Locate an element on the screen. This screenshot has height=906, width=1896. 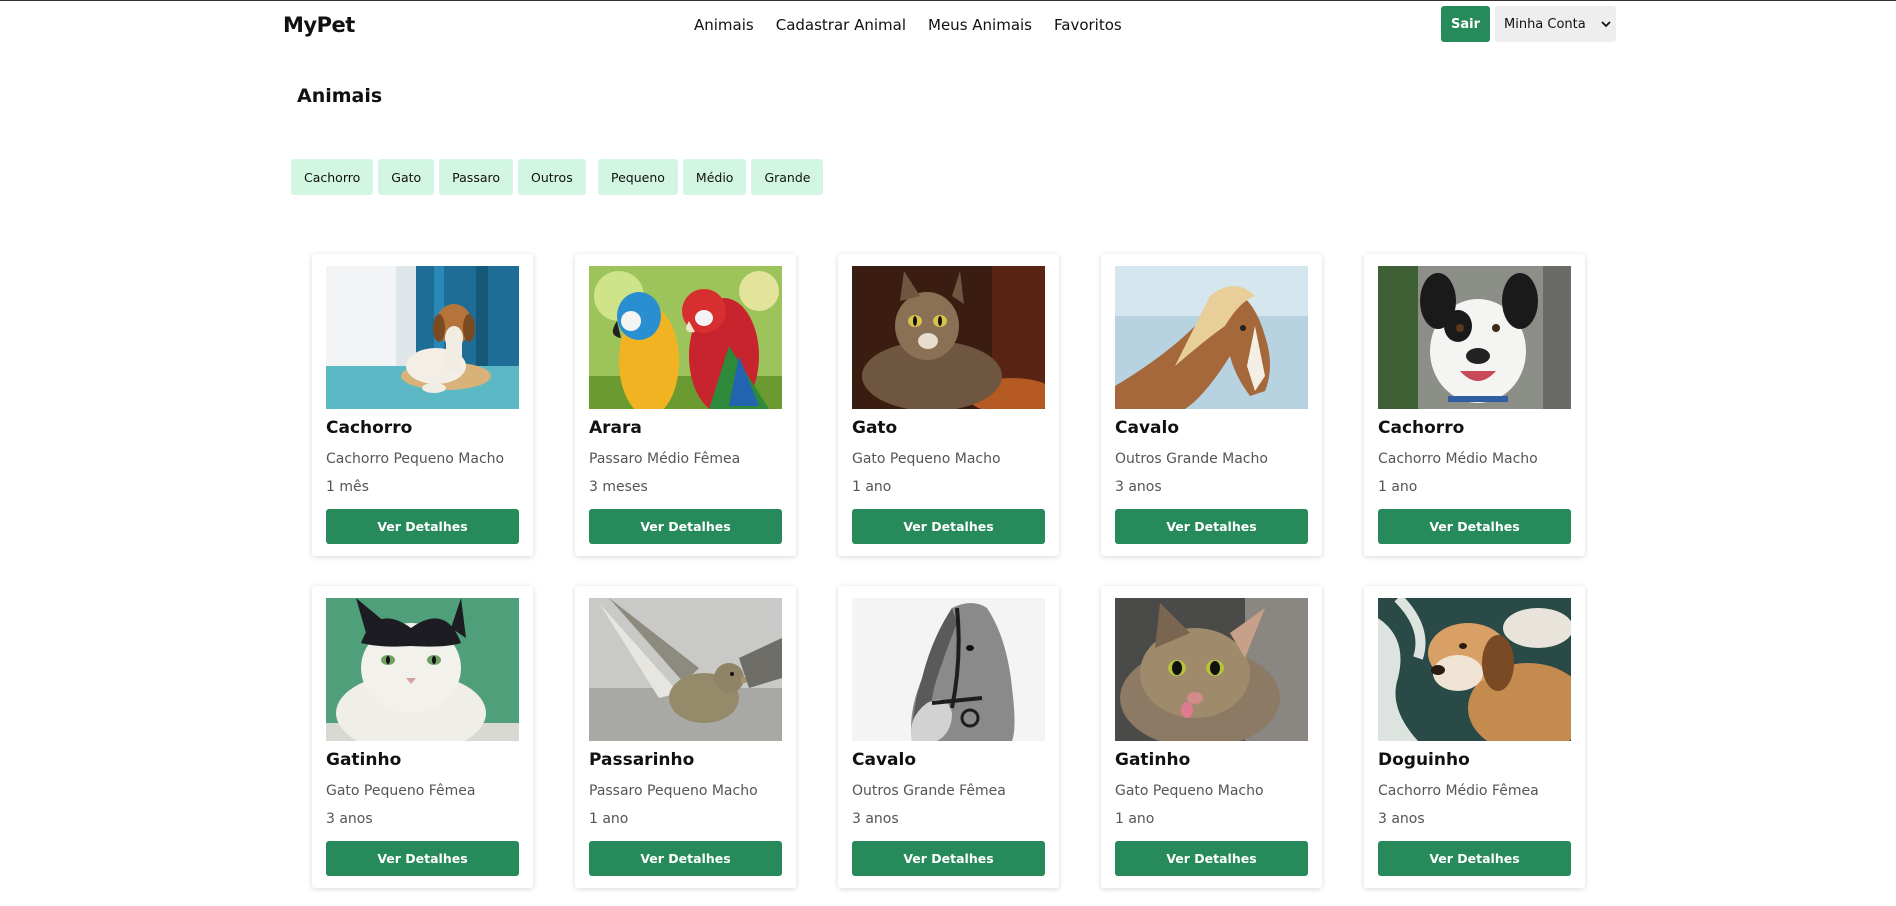
animal-name: Gato is located at coordinates (875, 428).